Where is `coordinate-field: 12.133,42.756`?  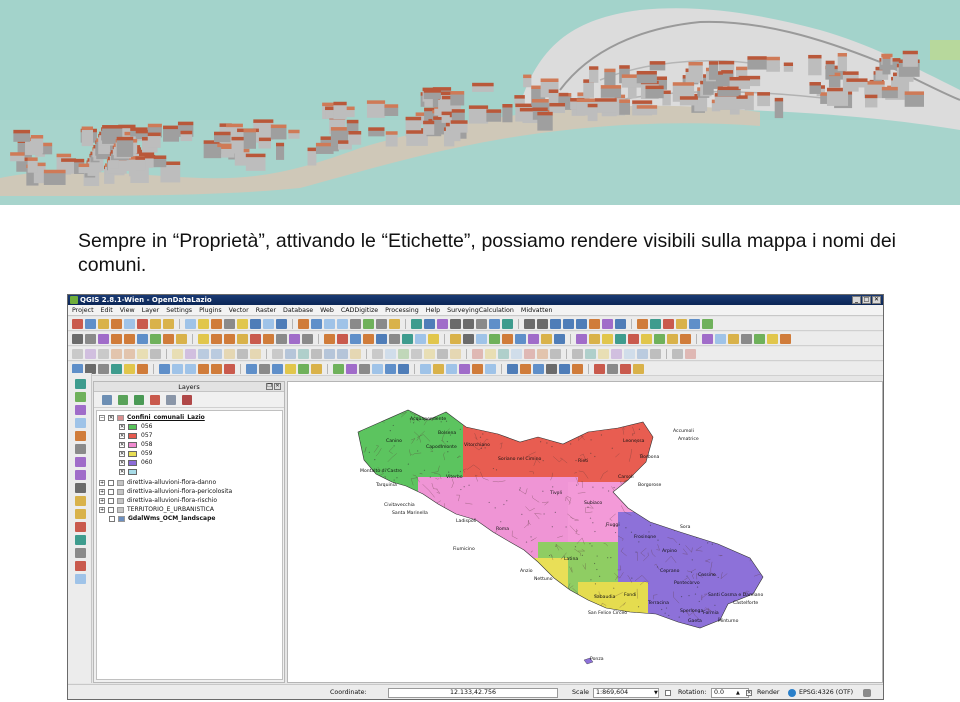 coordinate-field: 12.133,42.756 is located at coordinates (473, 693).